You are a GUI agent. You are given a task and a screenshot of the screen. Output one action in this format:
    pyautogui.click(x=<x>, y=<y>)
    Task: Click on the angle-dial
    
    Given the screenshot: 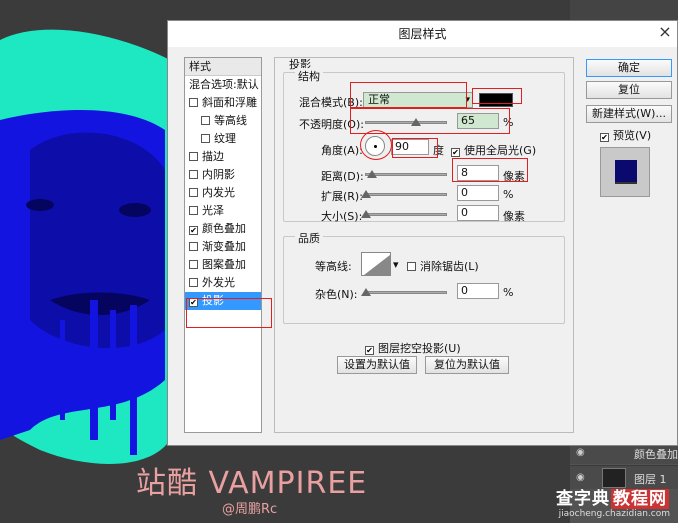 What is the action you would take?
    pyautogui.click(x=375, y=146)
    